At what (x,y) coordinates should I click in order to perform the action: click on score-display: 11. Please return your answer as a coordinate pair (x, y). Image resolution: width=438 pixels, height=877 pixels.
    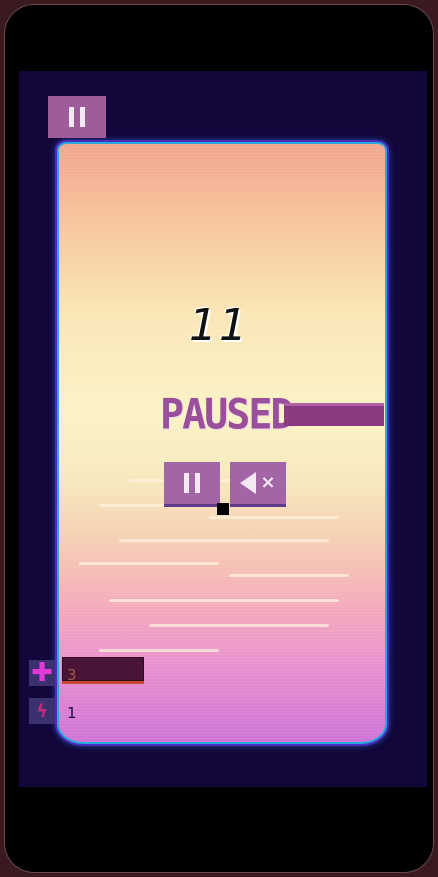
    Looking at the image, I should click on (219, 325).